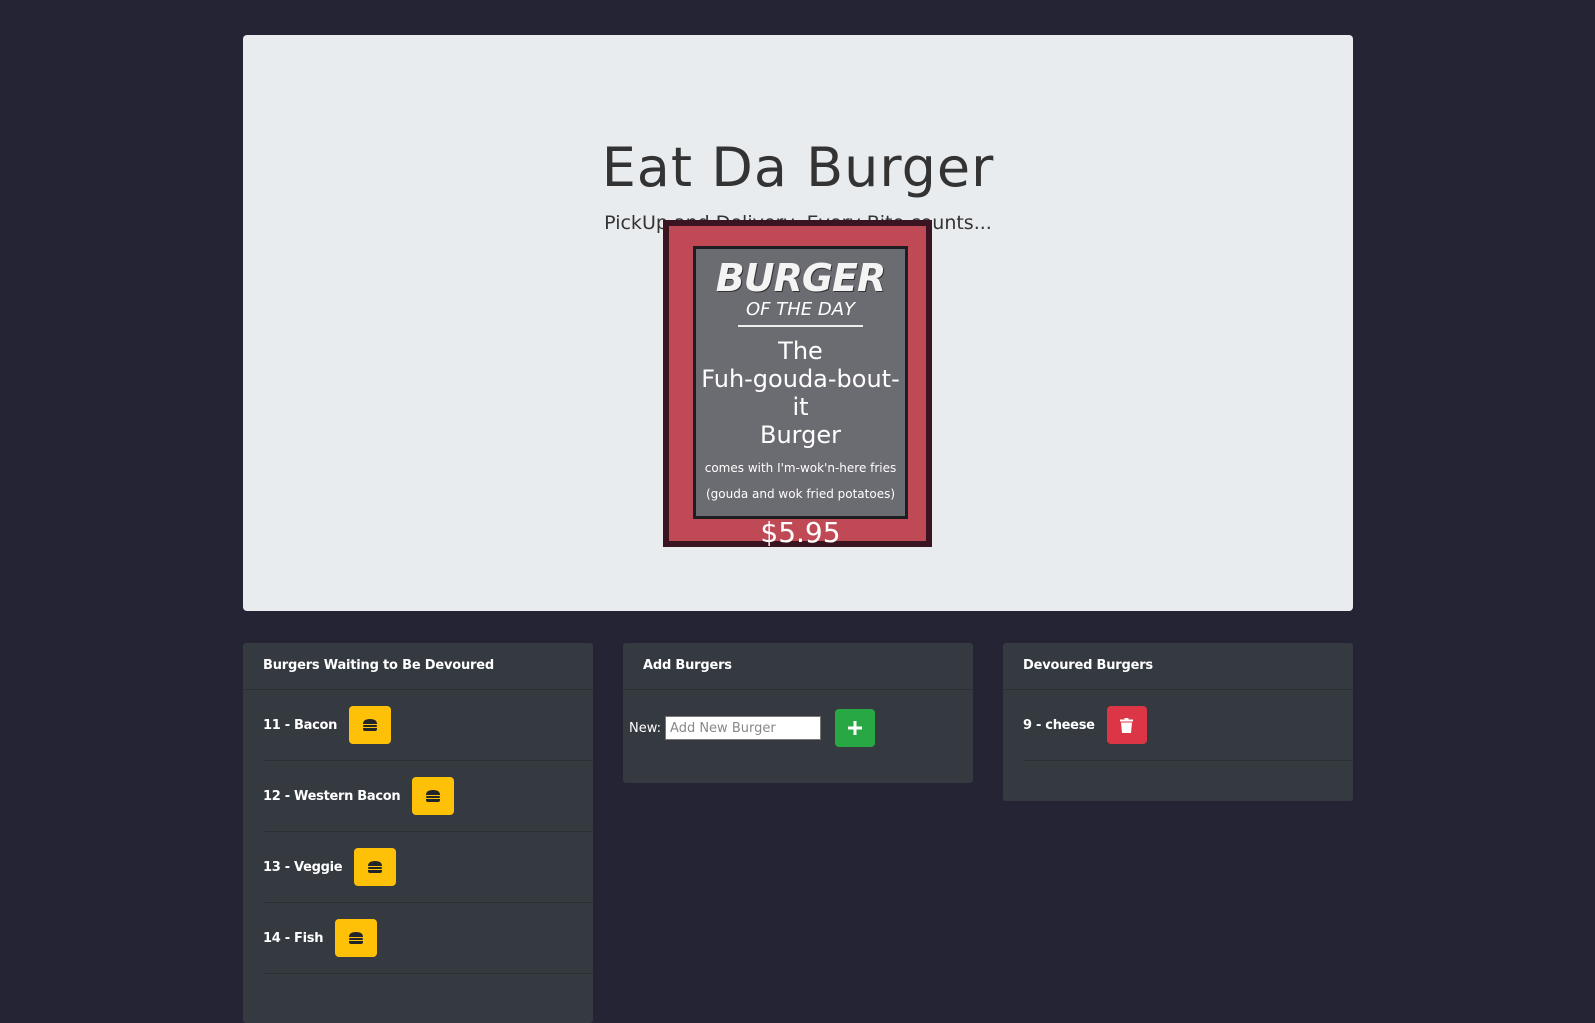 The height and width of the screenshot is (1023, 1595). What do you see at coordinates (800, 393) in the screenshot?
I see `board-name-line2: Fuh-gouda-bout-it` at bounding box center [800, 393].